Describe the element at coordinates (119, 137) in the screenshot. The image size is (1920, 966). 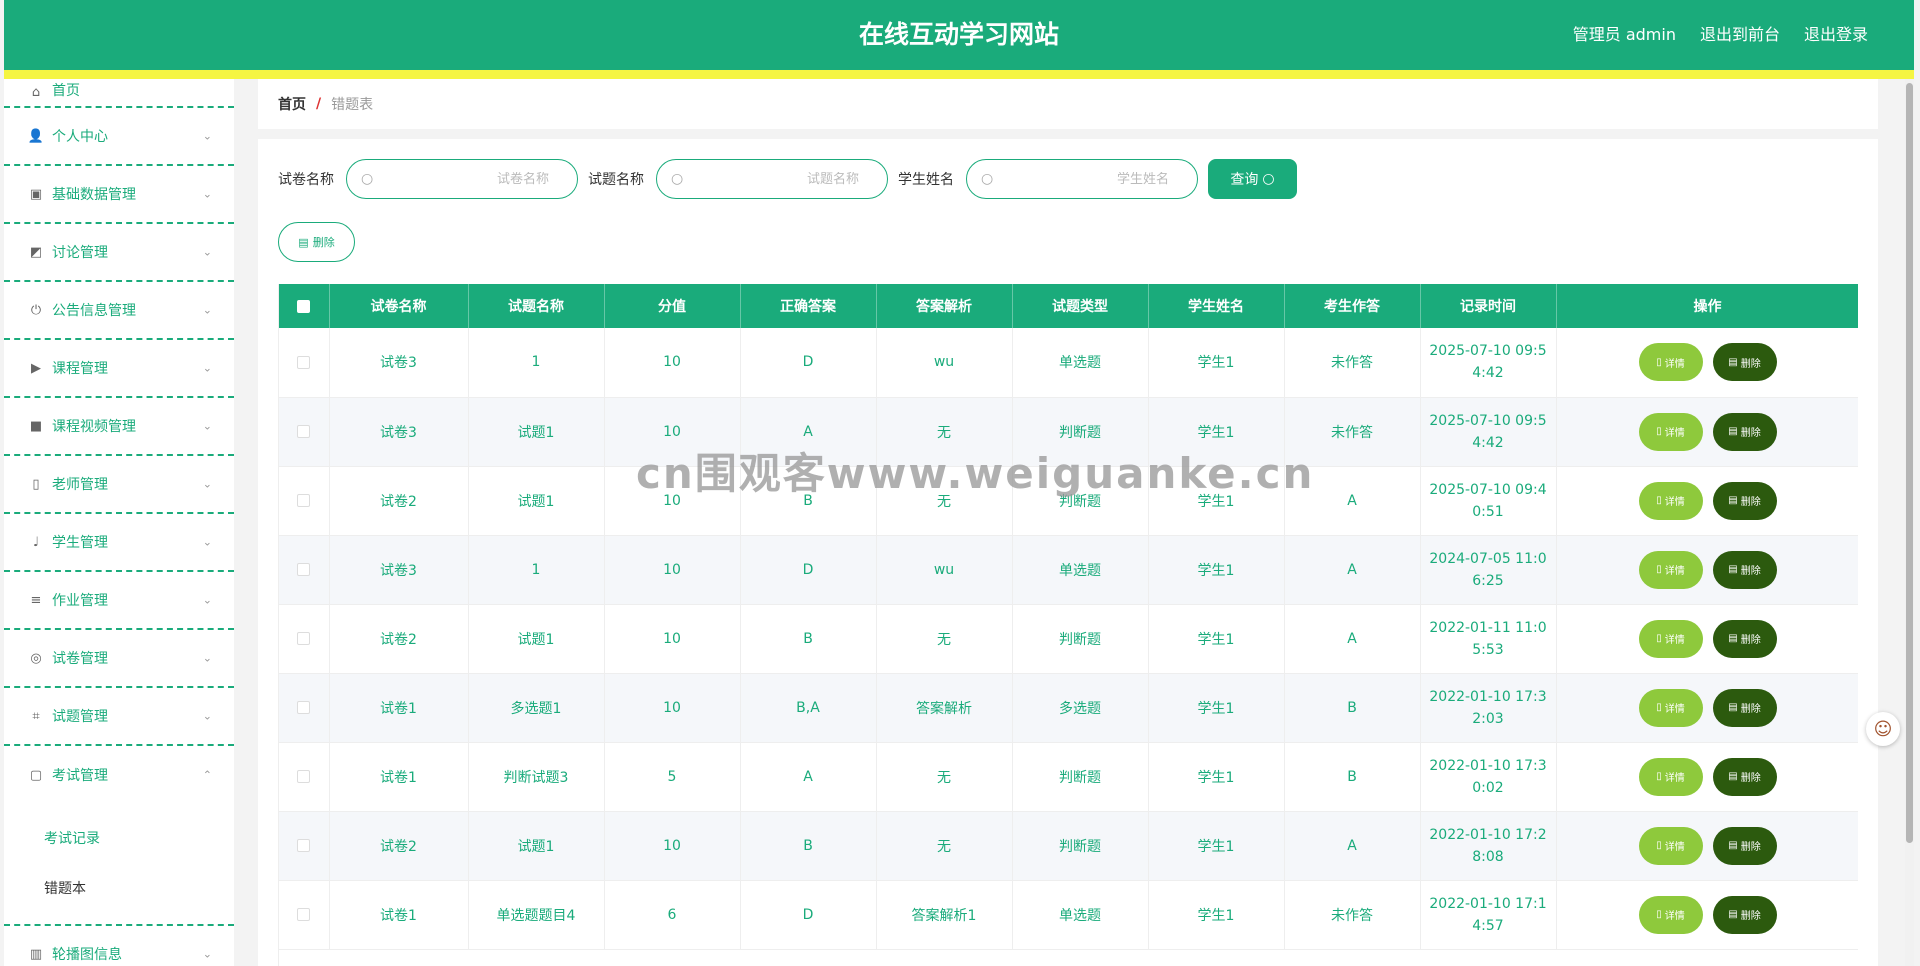
I see `sidebar-item-personal-center: 👤 个人中心 ⌄` at that location.